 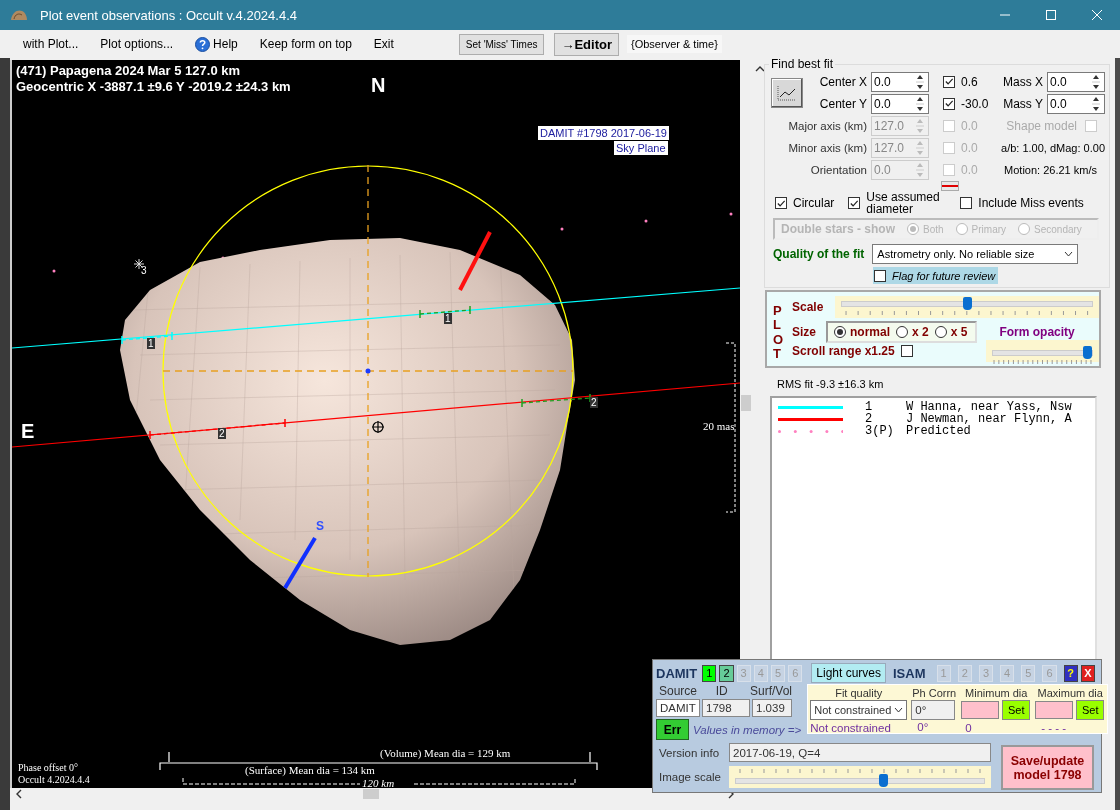 I want to click on footer-text: Occult 4.2024.4.4, so click(x=54, y=779).